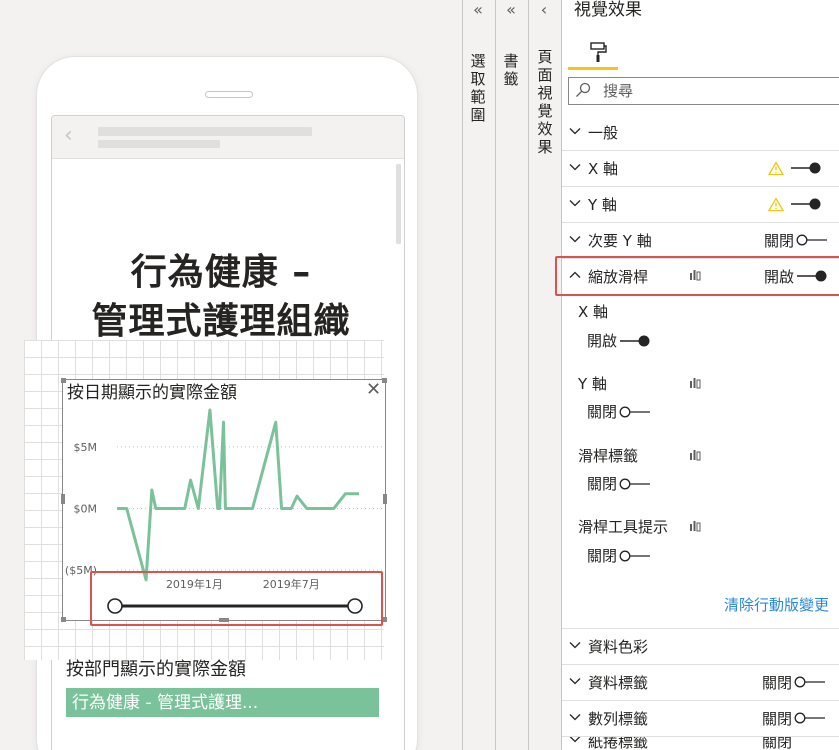  I want to click on second-visual-title: 按部門顯示的實際金額, so click(156, 669).